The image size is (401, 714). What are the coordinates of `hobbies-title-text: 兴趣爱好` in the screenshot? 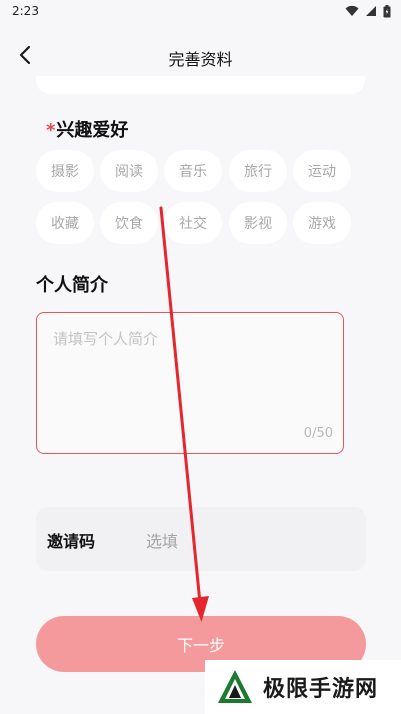 It's located at (92, 130).